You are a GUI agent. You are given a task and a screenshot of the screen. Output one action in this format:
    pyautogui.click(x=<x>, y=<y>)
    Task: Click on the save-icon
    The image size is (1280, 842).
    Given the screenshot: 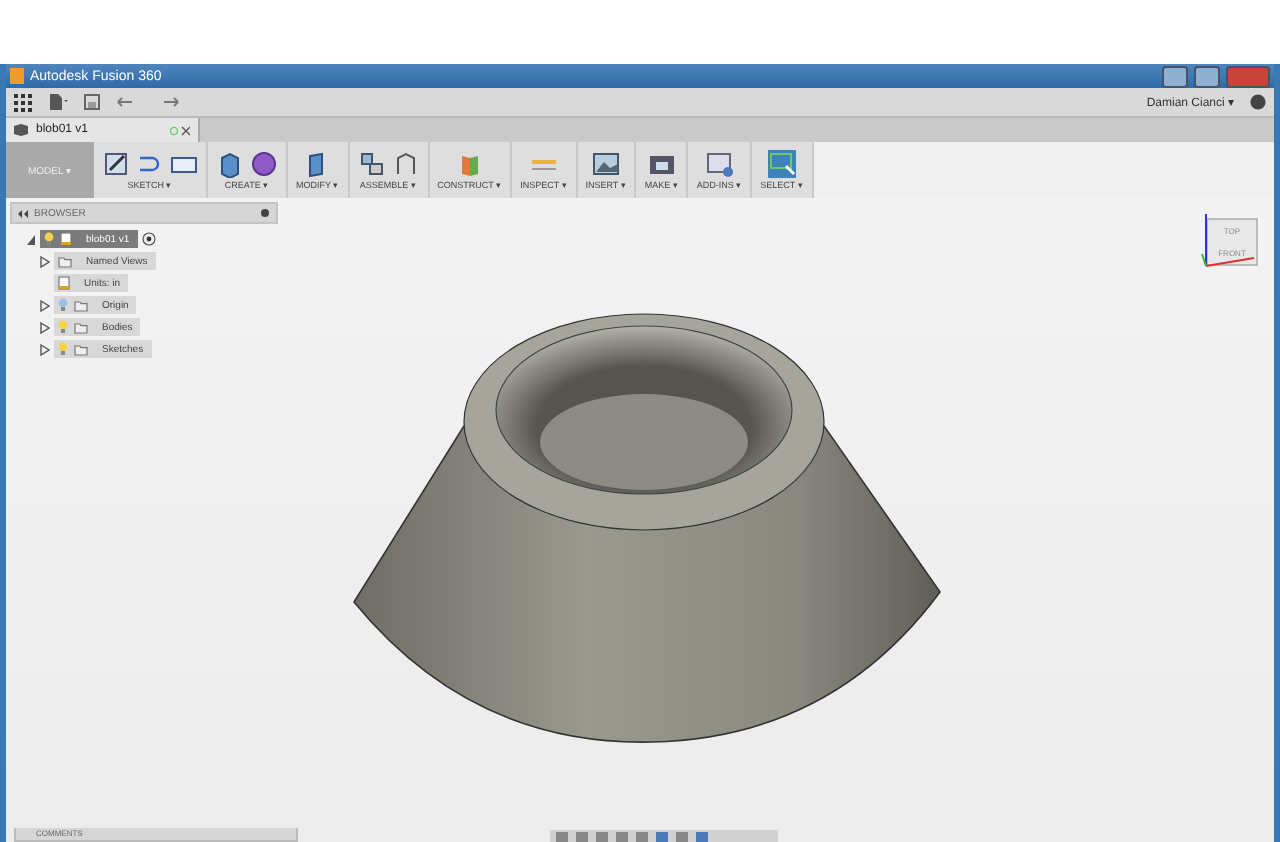 What is the action you would take?
    pyautogui.click(x=92, y=102)
    